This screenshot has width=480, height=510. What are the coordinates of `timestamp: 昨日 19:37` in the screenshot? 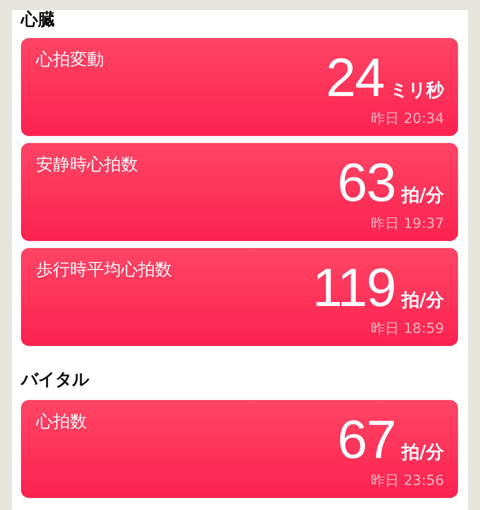 It's located at (407, 224).